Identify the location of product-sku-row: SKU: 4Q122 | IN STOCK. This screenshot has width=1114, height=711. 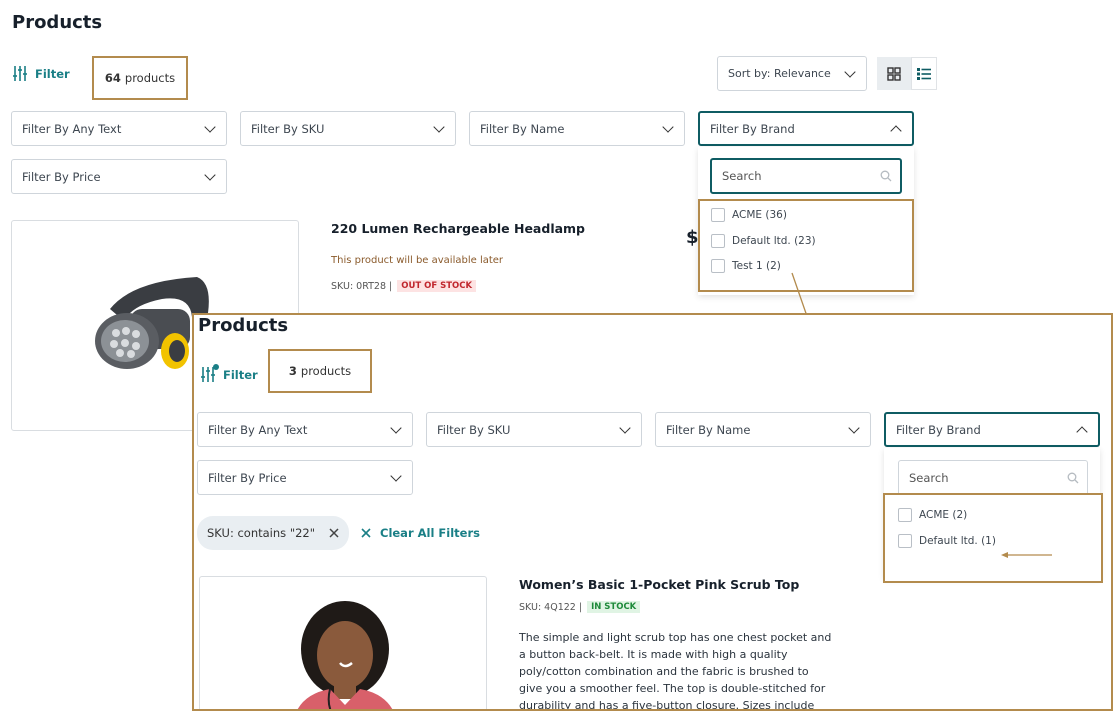
(580, 607).